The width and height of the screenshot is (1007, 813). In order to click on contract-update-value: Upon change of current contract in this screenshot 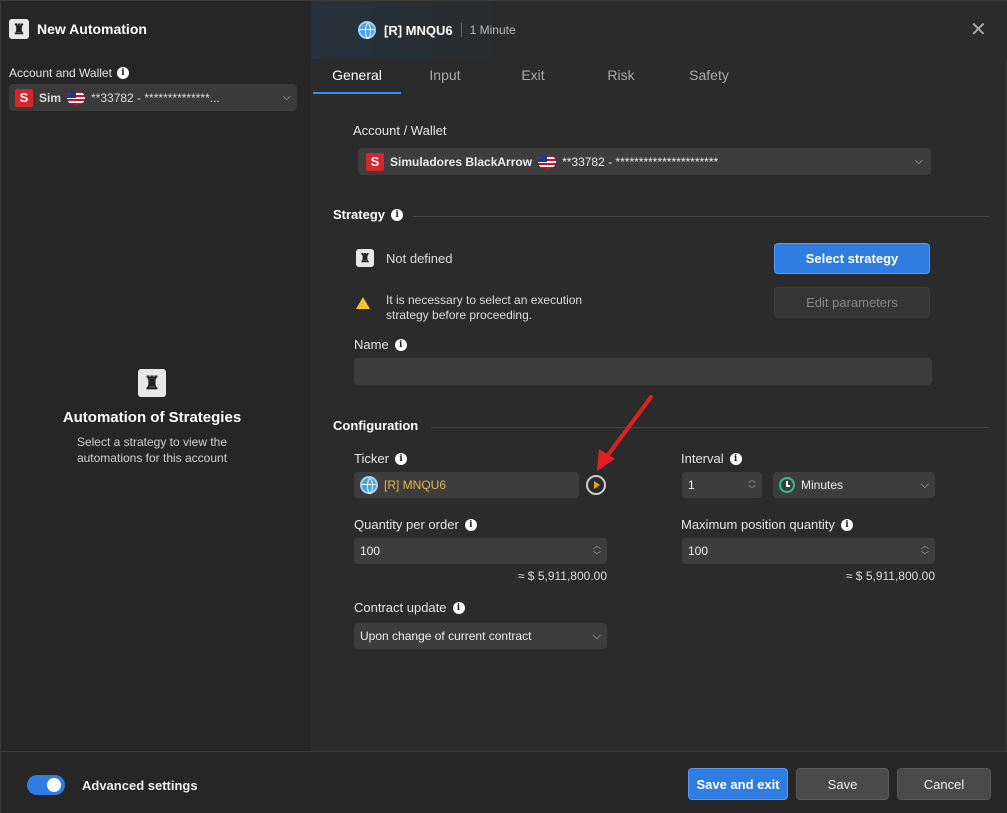, I will do `click(446, 636)`.